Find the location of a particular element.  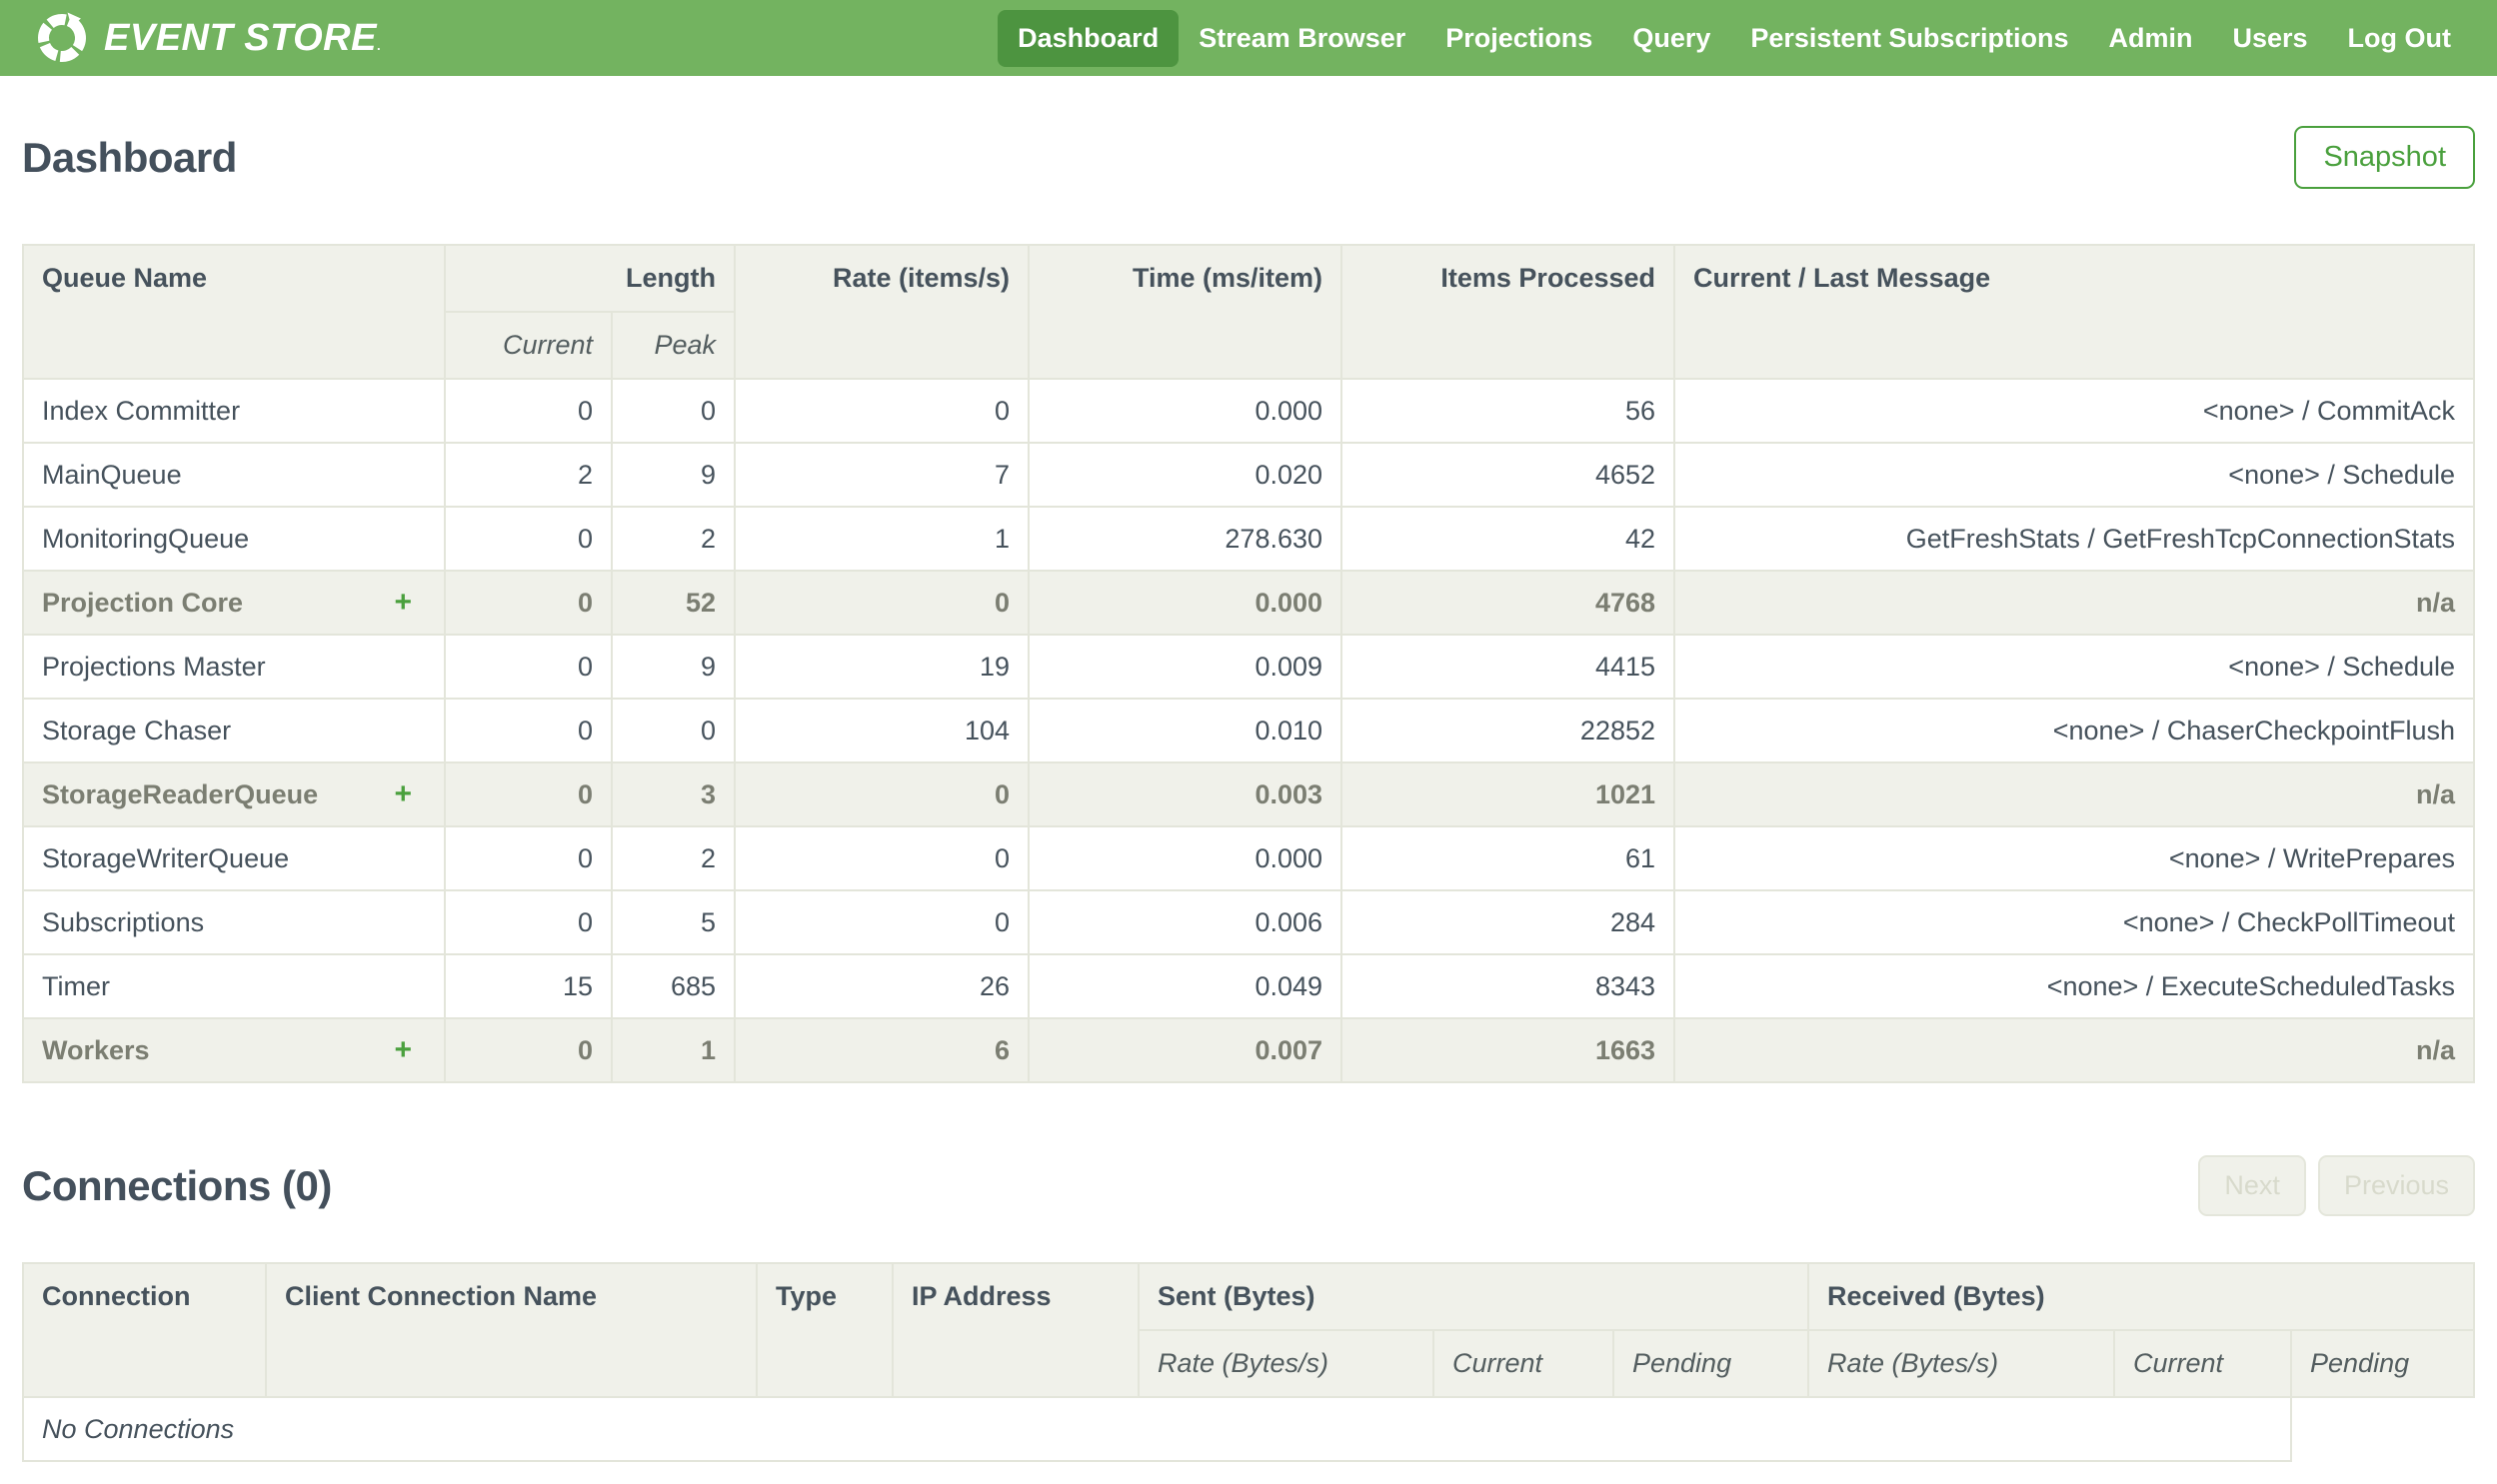

next-button: Next is located at coordinates (2252, 1185).